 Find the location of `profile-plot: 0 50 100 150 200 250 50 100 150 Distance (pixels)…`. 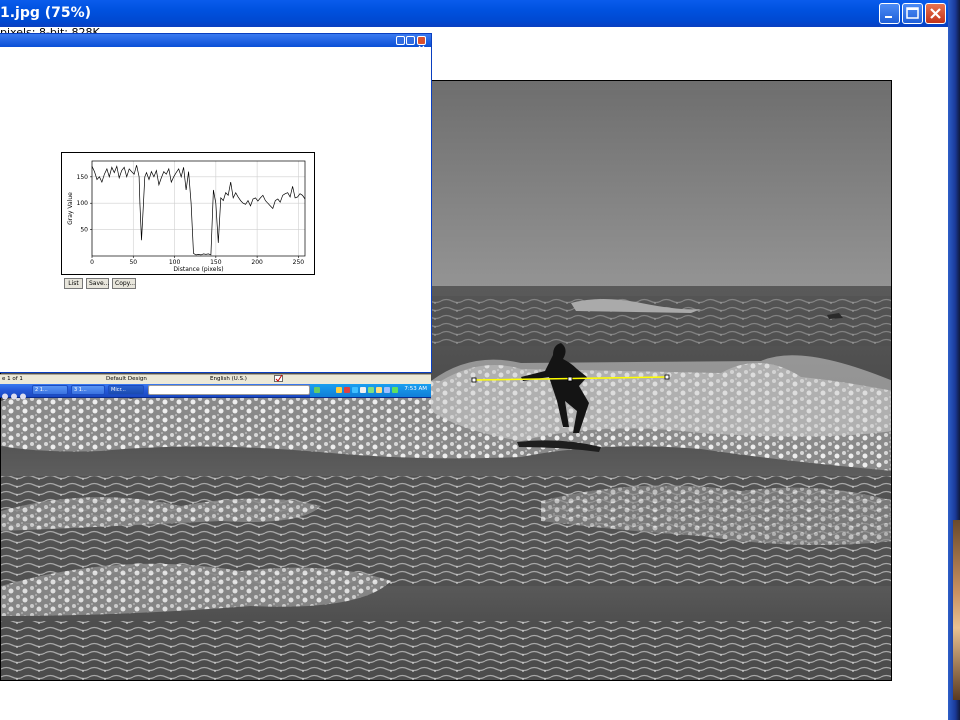

profile-plot: 0 50 100 150 200 250 50 100 150 Distance (pixels)… is located at coordinates (188, 213).